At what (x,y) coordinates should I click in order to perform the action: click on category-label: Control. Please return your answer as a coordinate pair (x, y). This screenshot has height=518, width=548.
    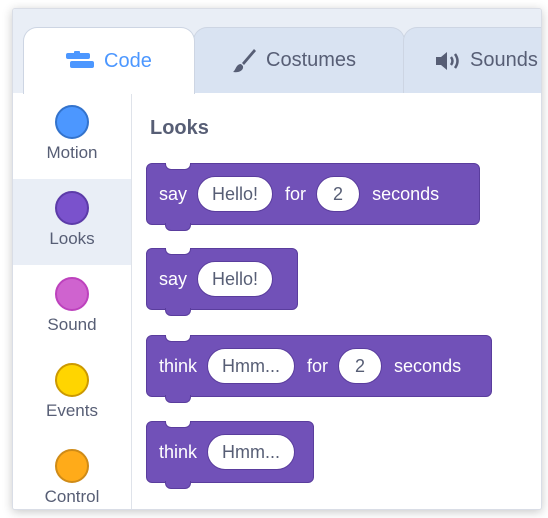
    Looking at the image, I should click on (72, 496).